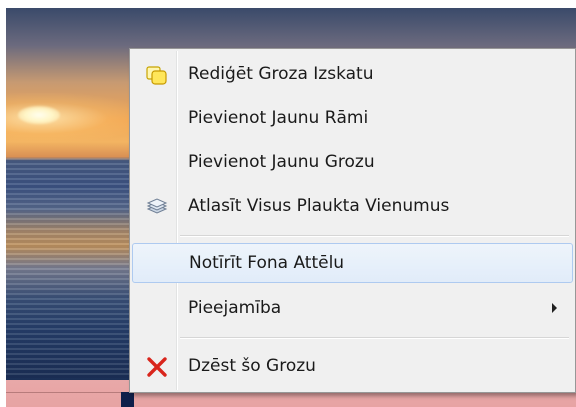  What do you see at coordinates (278, 118) in the screenshot?
I see `menu-item-label: Pievienot Jaunu Rāmi` at bounding box center [278, 118].